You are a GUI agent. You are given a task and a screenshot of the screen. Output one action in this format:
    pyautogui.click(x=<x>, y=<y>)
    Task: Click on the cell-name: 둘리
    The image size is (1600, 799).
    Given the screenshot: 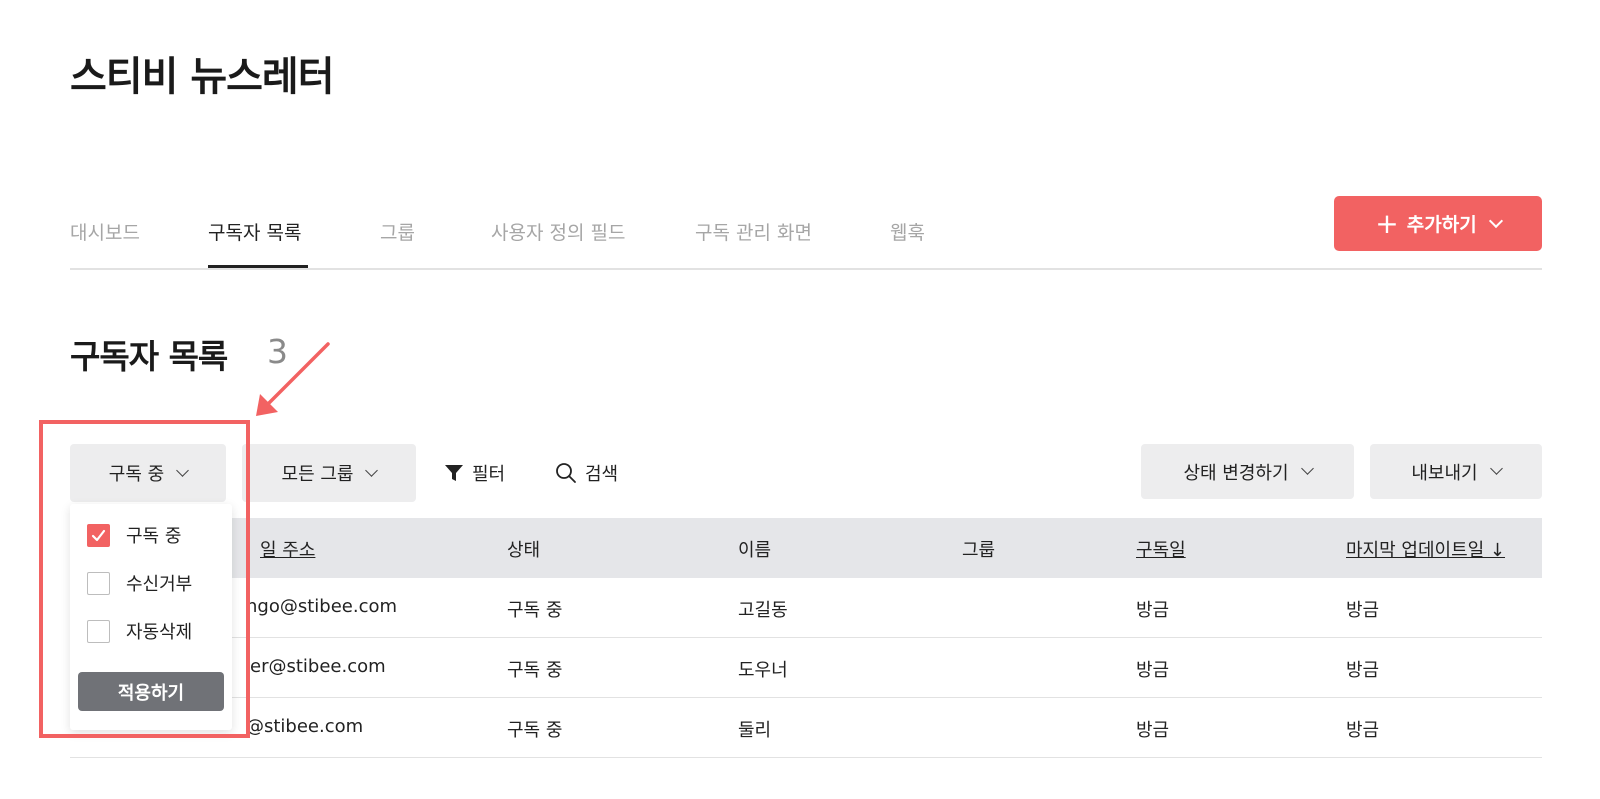 What is the action you would take?
    pyautogui.click(x=755, y=730)
    